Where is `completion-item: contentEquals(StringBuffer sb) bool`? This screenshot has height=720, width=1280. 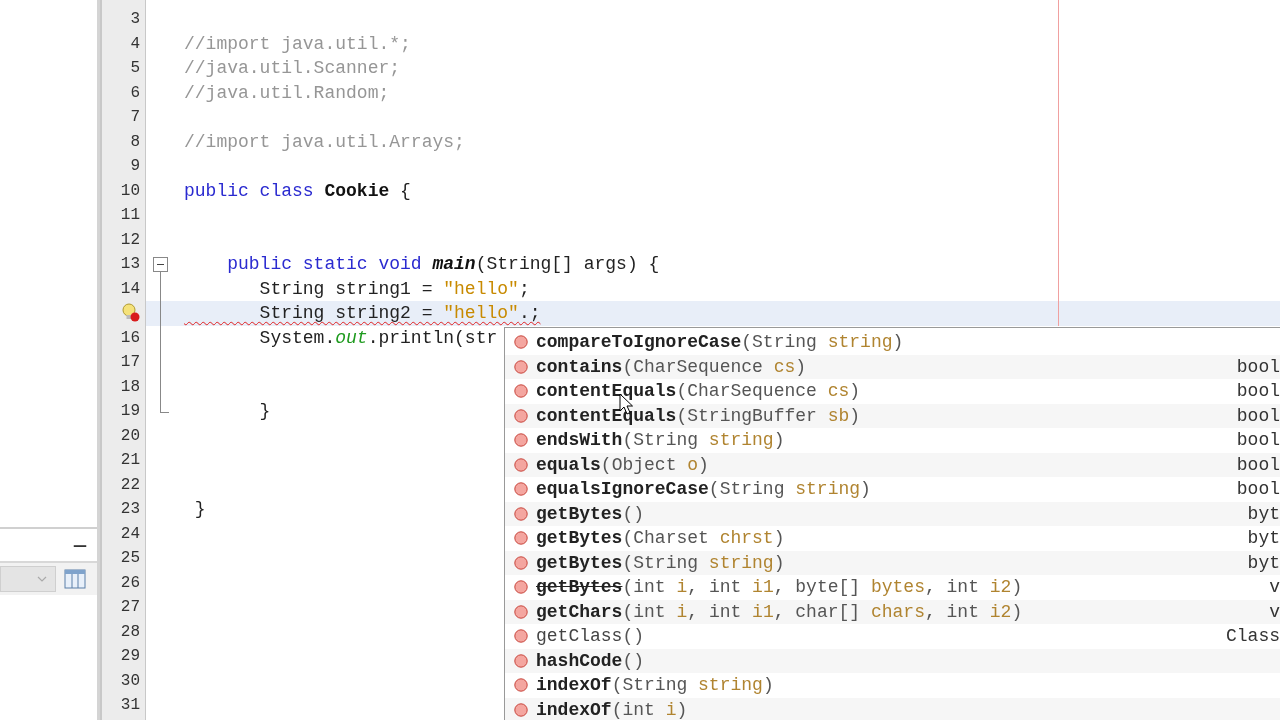 completion-item: contentEquals(StringBuffer sb) bool is located at coordinates (892, 415).